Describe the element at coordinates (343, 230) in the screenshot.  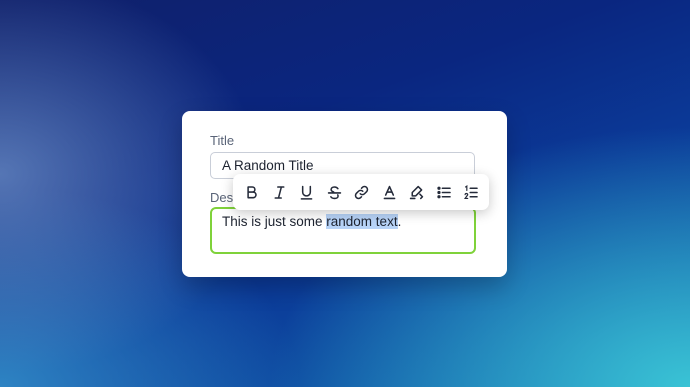
I see `description-editor: This is just some random text.` at that location.